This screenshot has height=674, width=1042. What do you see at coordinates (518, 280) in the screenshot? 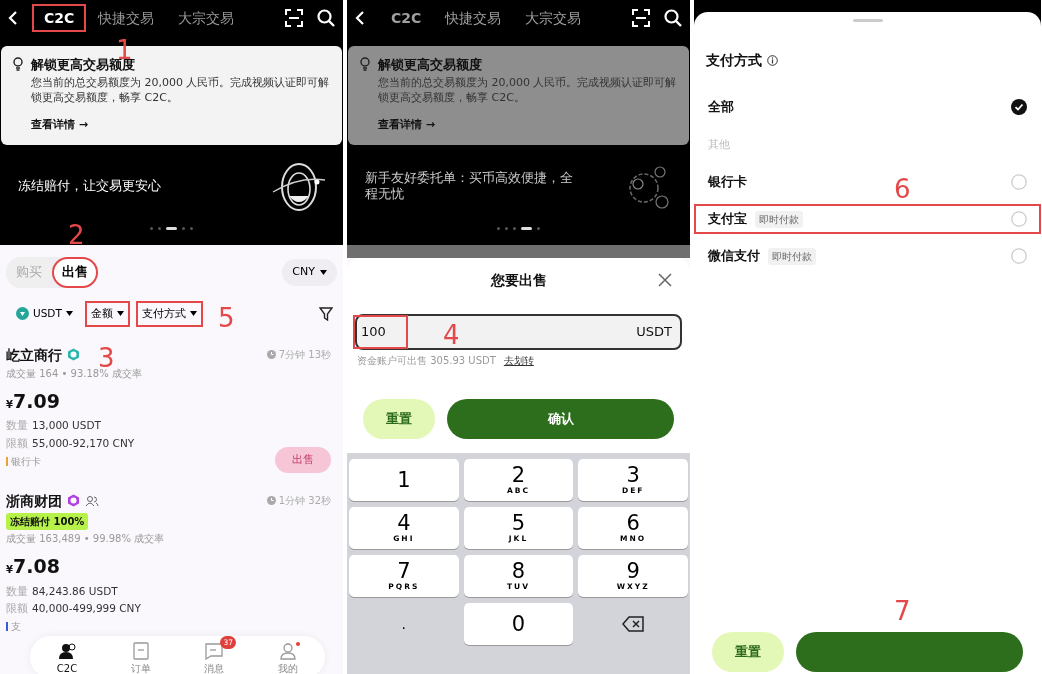
I see `sheet-title: 您要出售` at bounding box center [518, 280].